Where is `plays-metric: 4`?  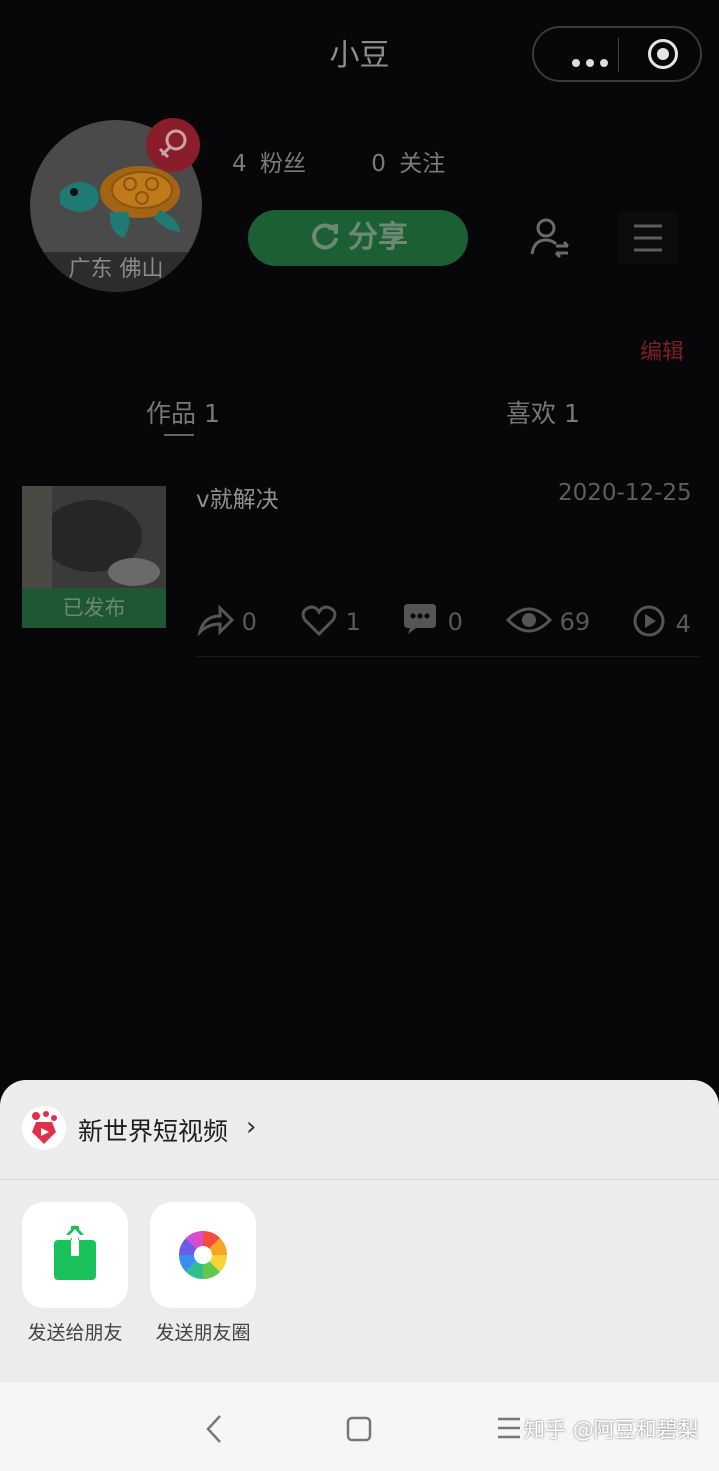
plays-metric: 4 is located at coordinates (661, 621).